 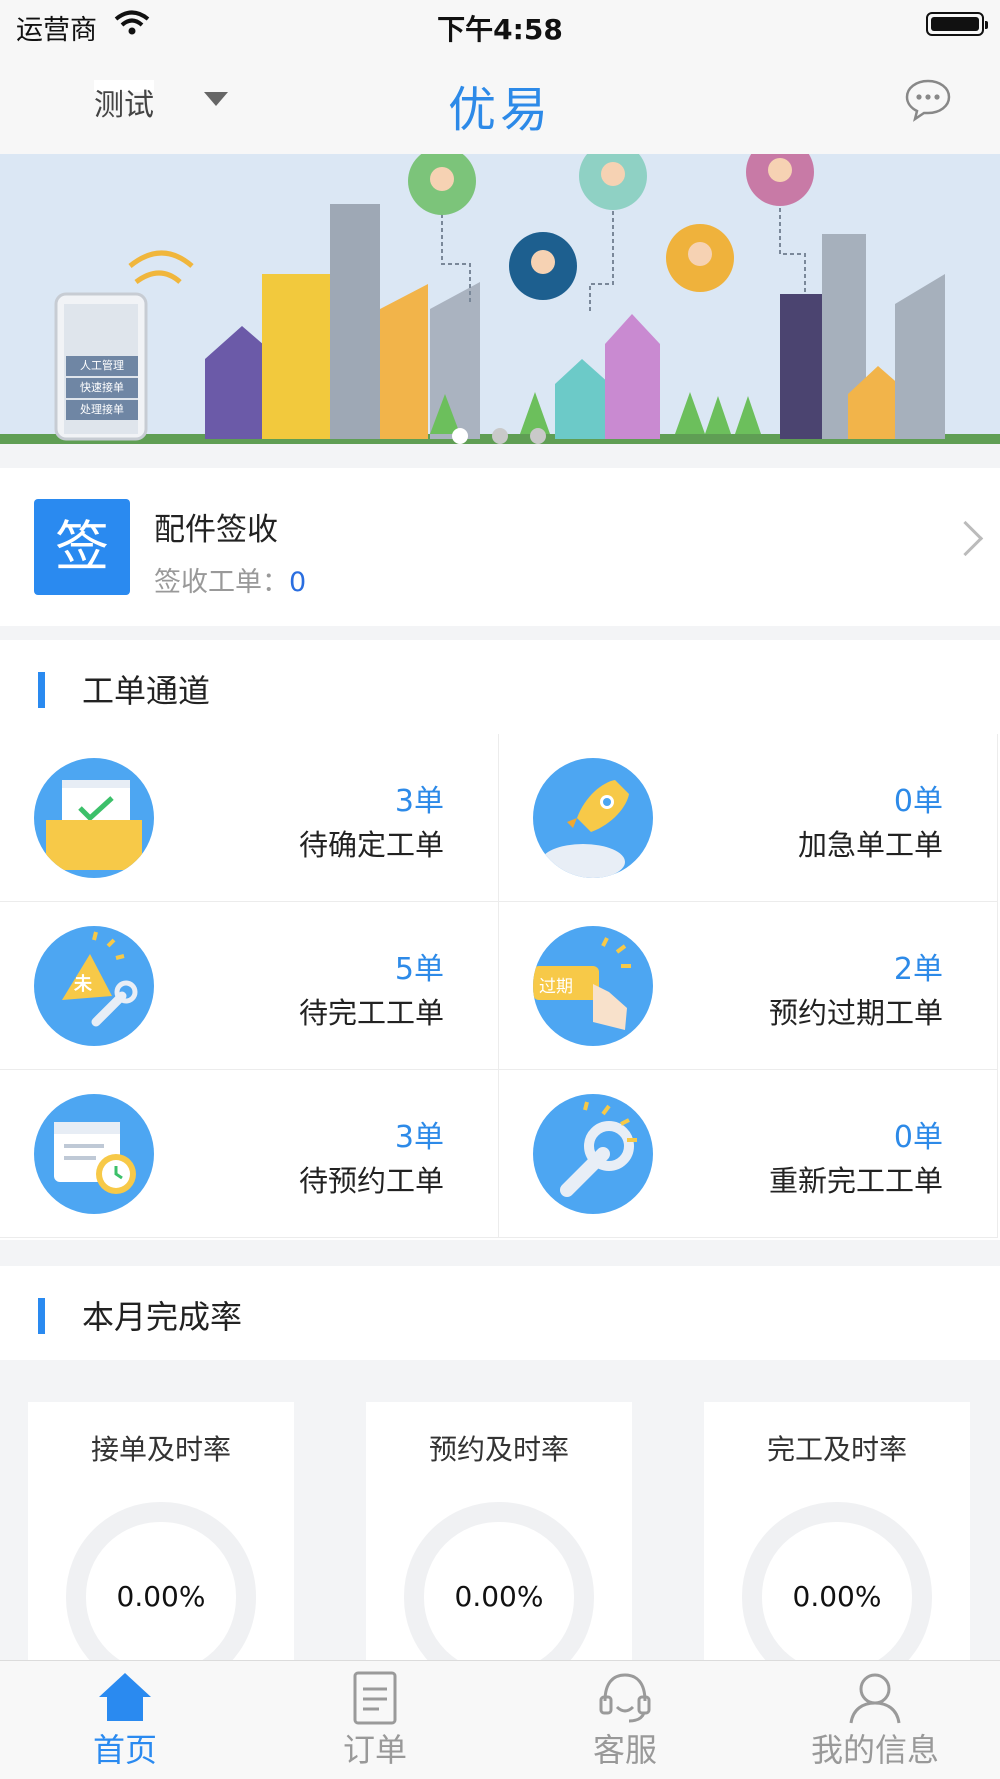 What do you see at coordinates (94, 1154) in the screenshot?
I see `calendar-clock-icon` at bounding box center [94, 1154].